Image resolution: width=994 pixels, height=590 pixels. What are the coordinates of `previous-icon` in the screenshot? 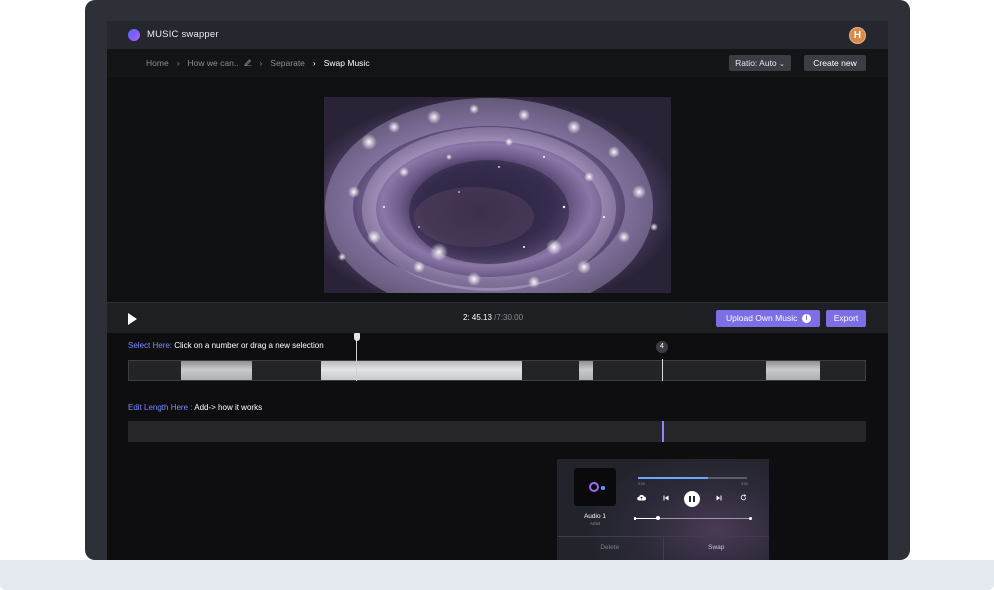 It's located at (666, 500).